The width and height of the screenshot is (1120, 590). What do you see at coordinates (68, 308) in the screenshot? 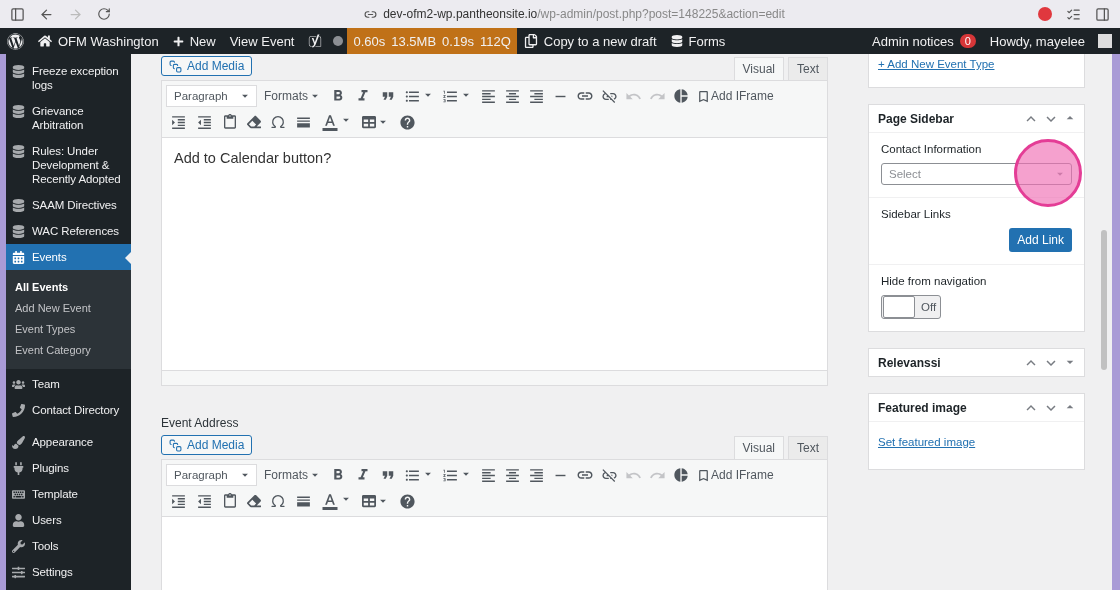
I see `submenu-item: Add New Event` at bounding box center [68, 308].